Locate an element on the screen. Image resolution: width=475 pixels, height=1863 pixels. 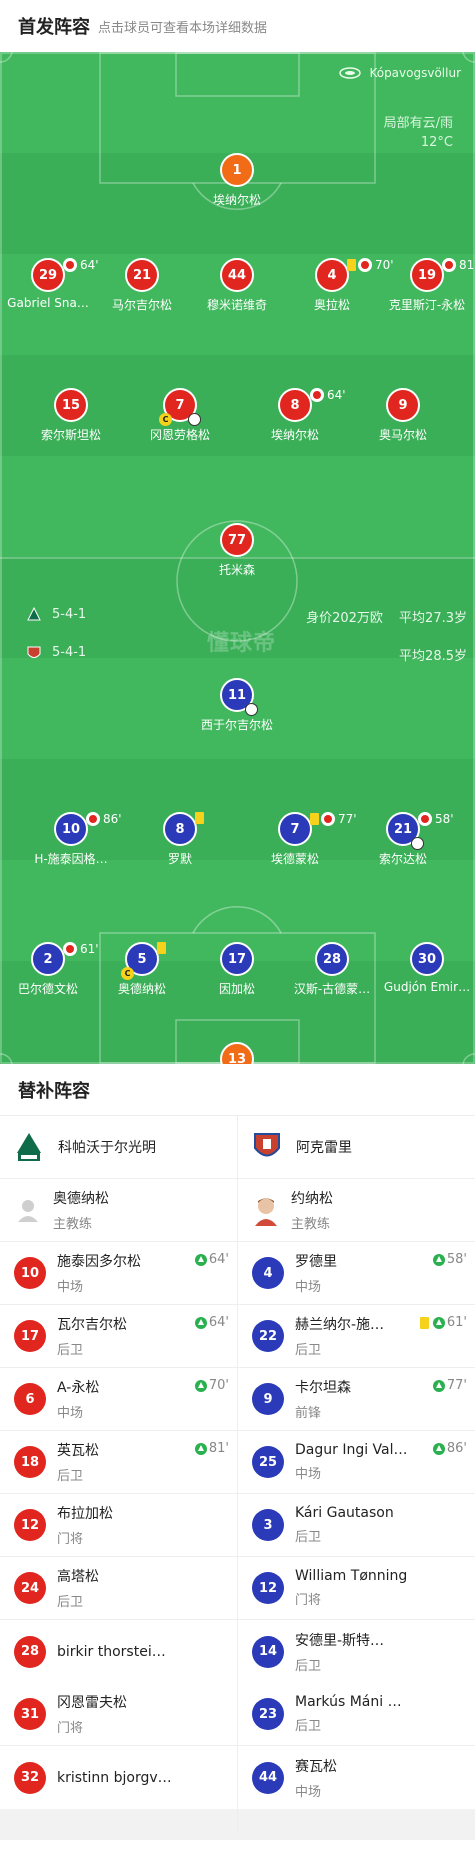
away-substitute: 23 Markús Máni … 后卫 is located at coordinates (356, 1714).